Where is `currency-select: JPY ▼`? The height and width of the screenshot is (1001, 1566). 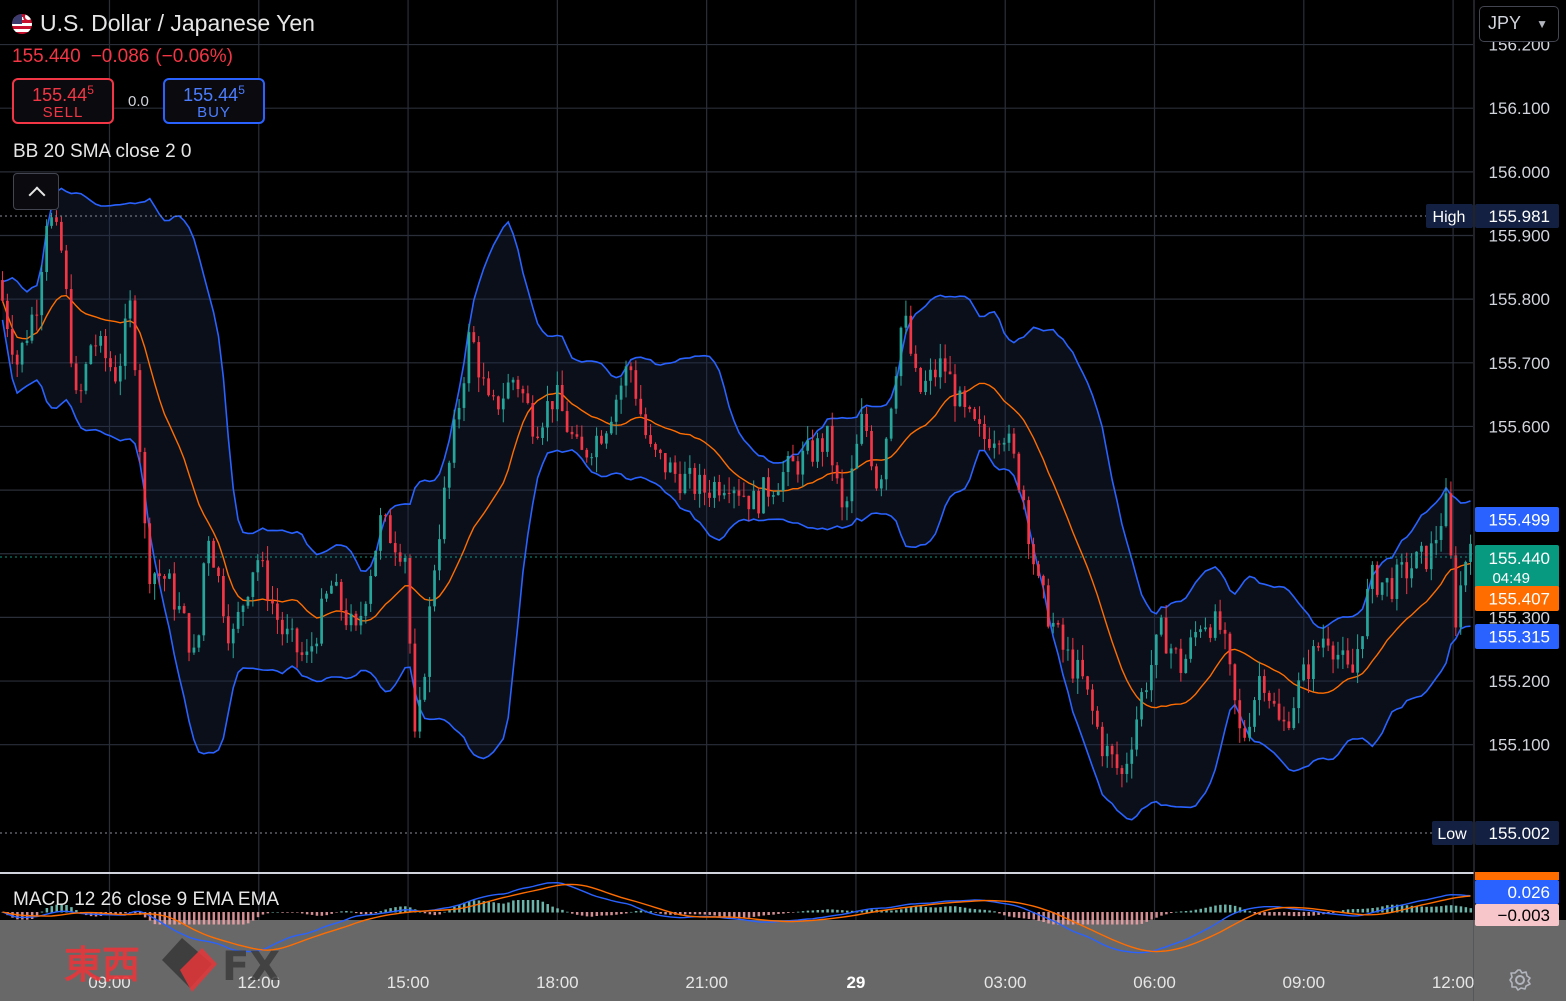
currency-select: JPY ▼ is located at coordinates (1519, 24).